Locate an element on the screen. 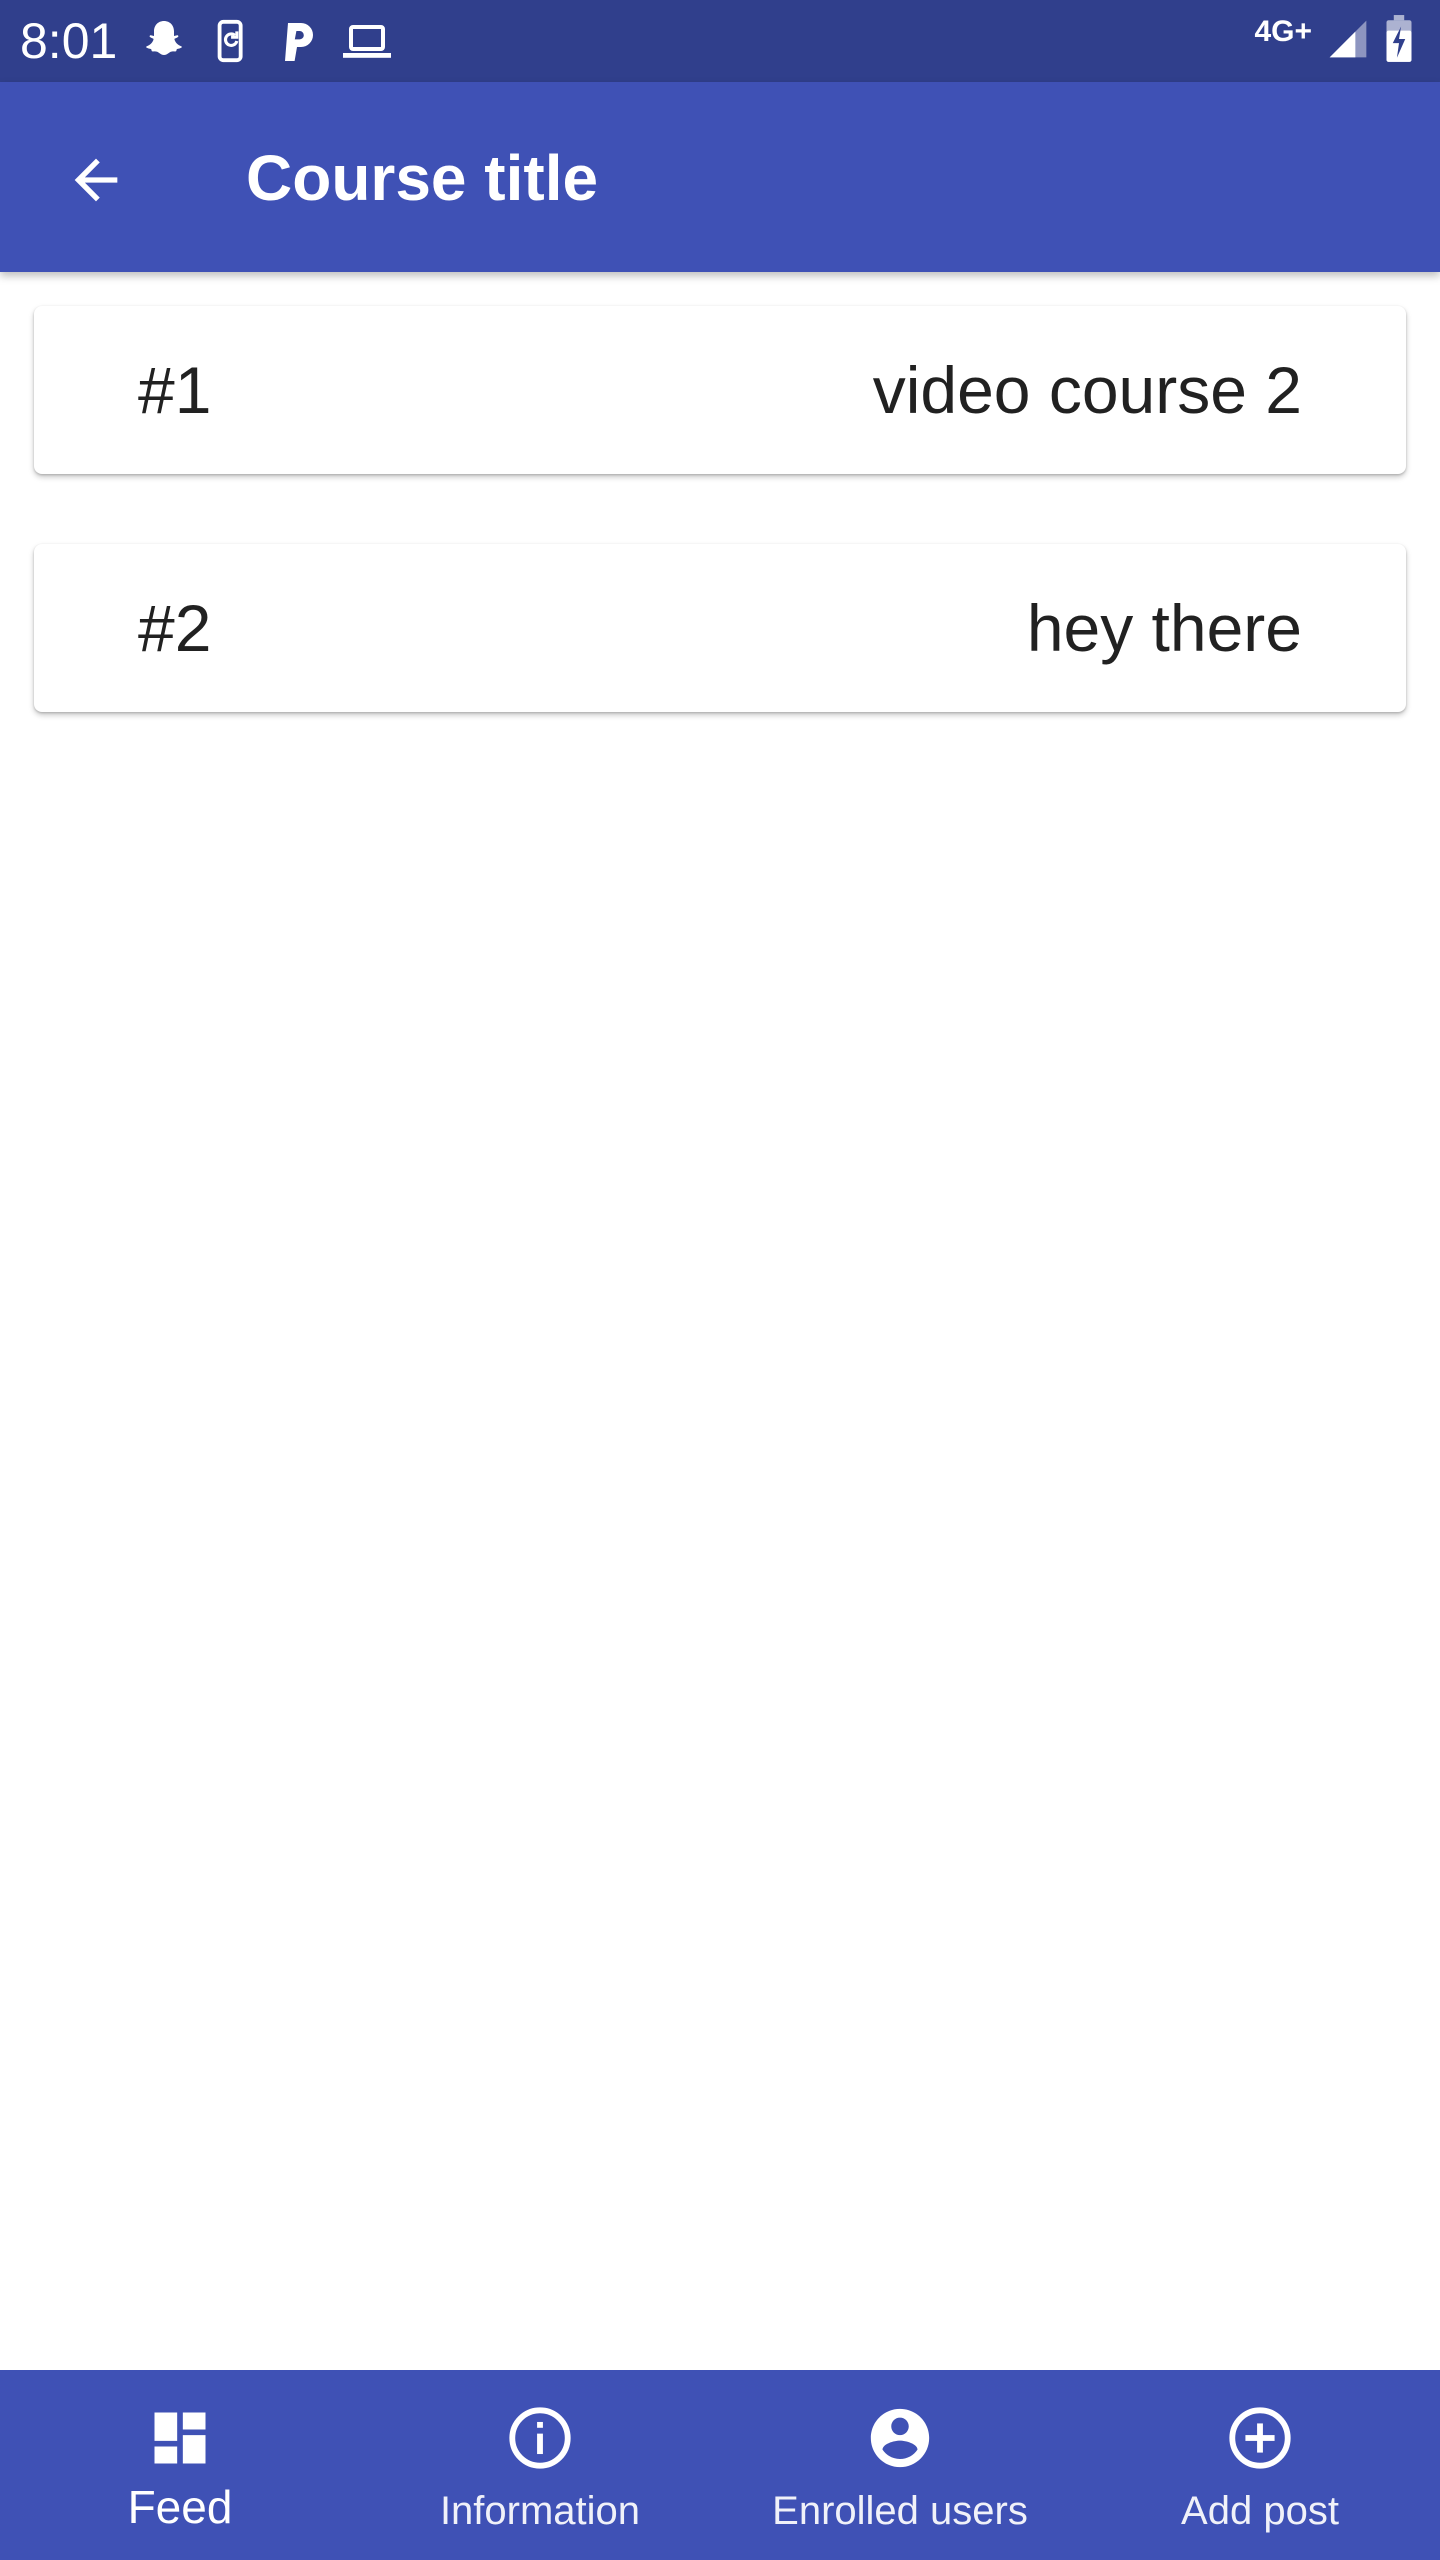 The height and width of the screenshot is (2560, 1440). add-circle-icon is located at coordinates (1260, 2438).